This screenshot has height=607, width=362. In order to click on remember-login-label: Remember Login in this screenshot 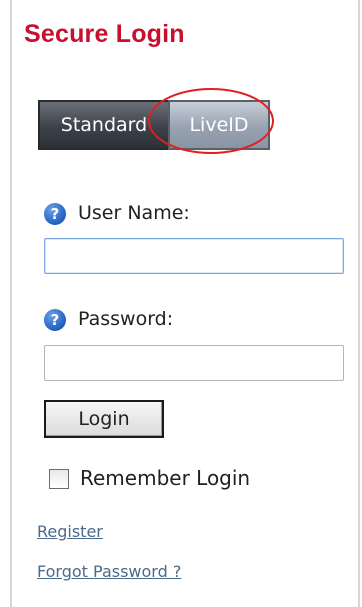, I will do `click(165, 478)`.